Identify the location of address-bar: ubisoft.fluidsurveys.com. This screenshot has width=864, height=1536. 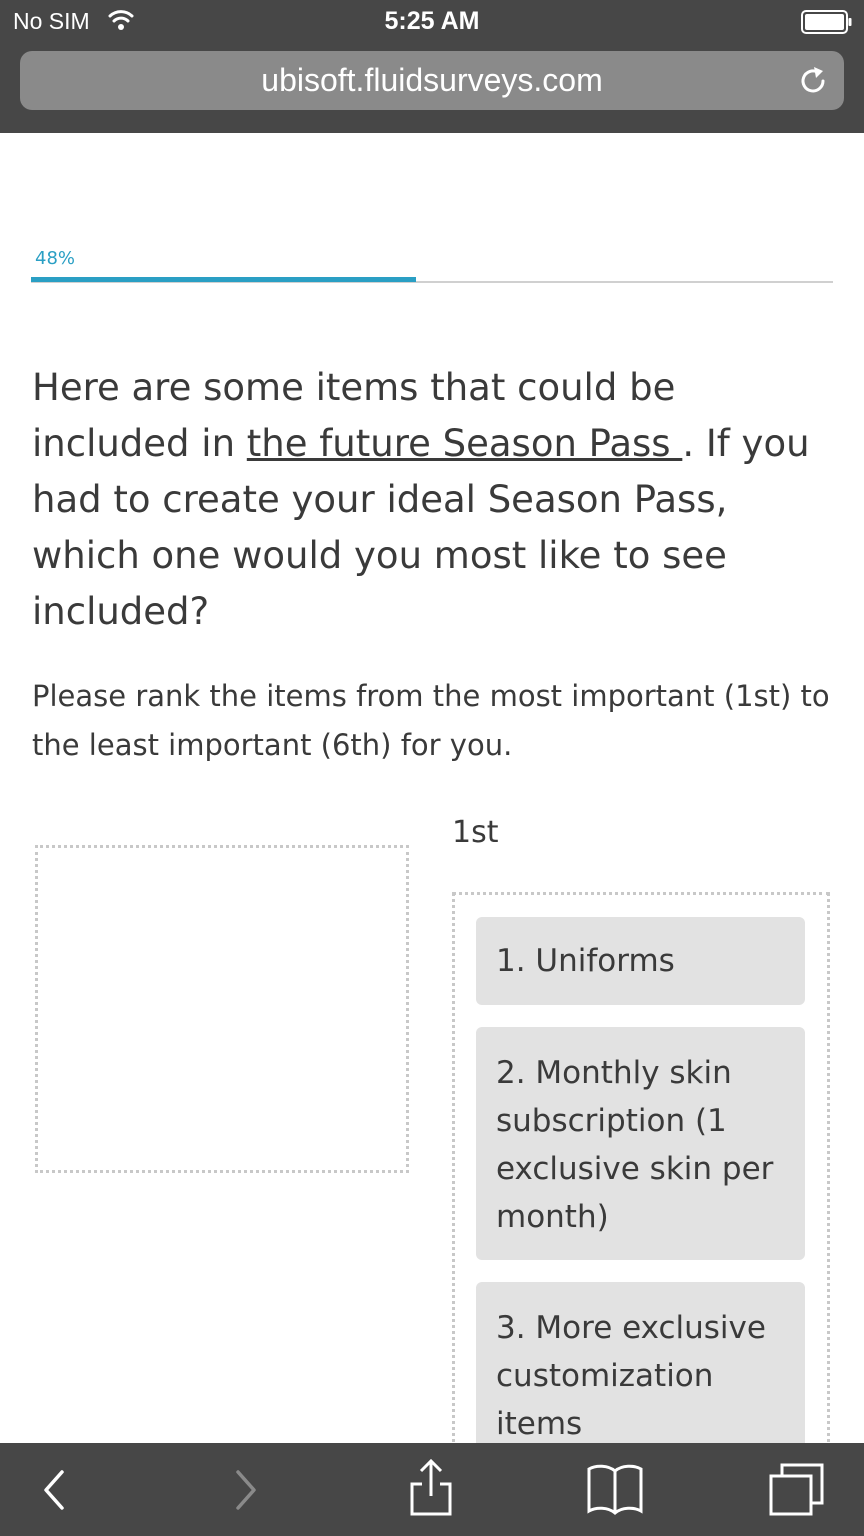
(432, 80).